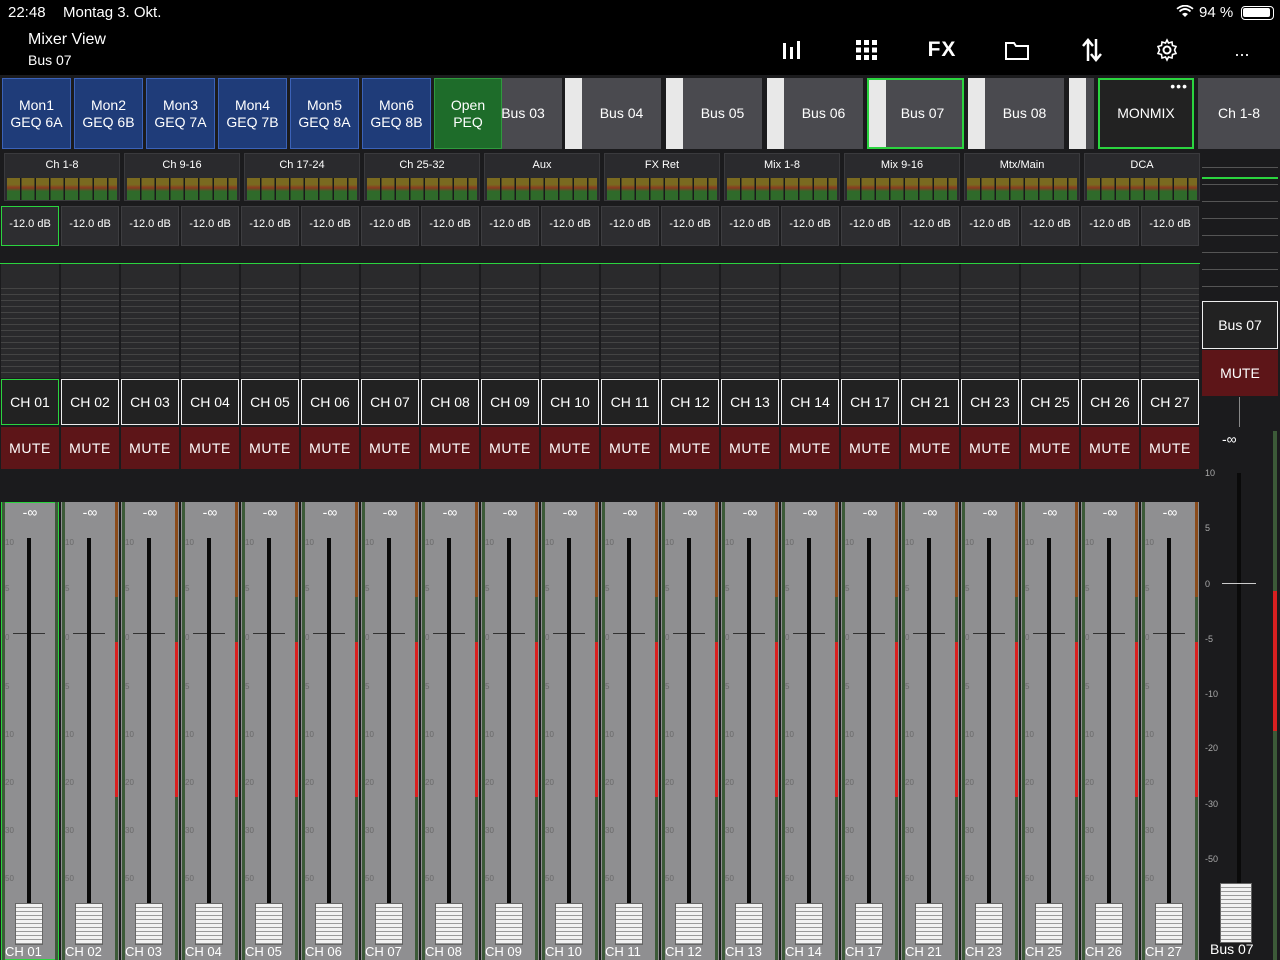 The height and width of the screenshot is (960, 1280). What do you see at coordinates (792, 50) in the screenshot?
I see `mixer-icon` at bounding box center [792, 50].